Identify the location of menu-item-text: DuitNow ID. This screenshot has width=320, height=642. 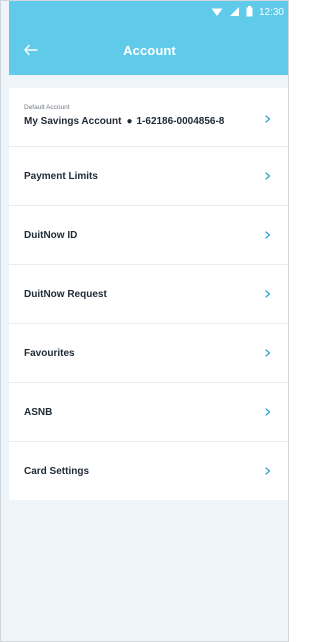
(144, 235).